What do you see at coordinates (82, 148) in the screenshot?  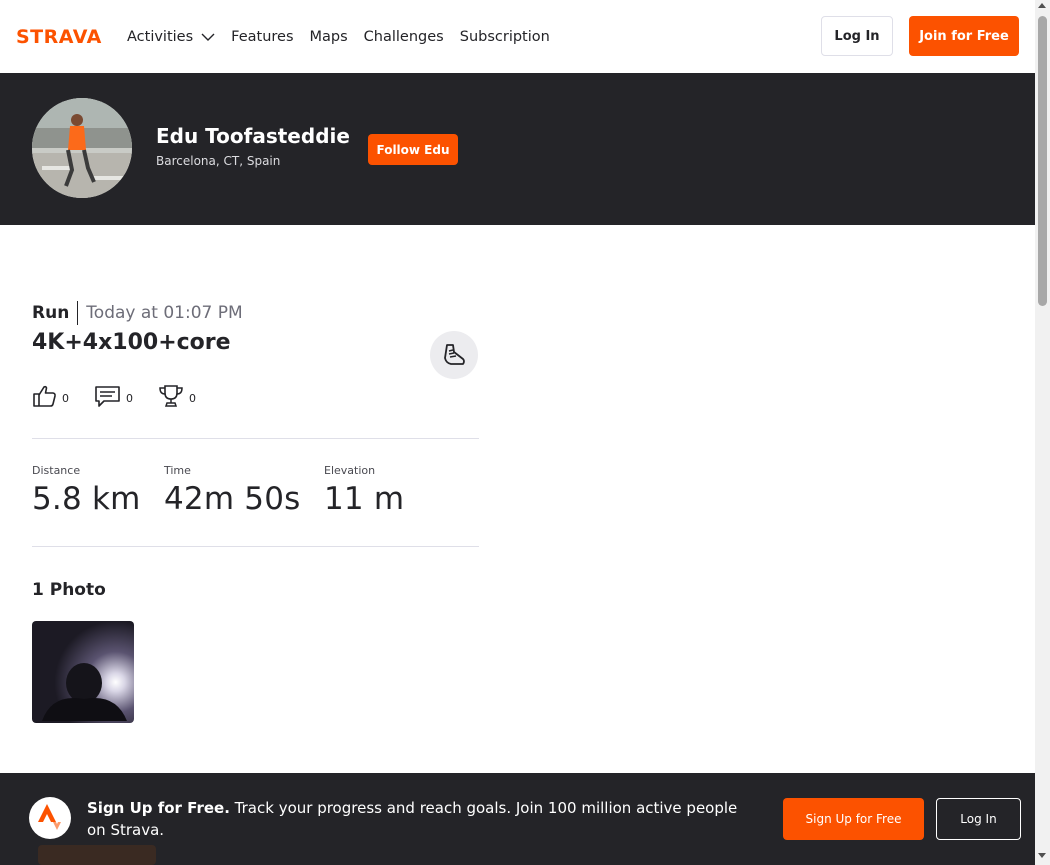 I see `athlete-avatar` at bounding box center [82, 148].